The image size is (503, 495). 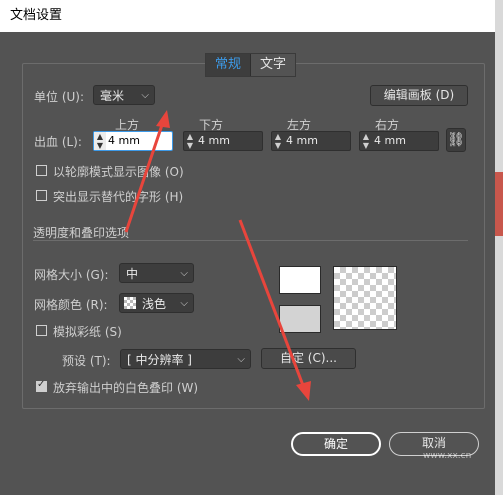 I want to click on arrowhead-down-icon, so click(x=303, y=391).